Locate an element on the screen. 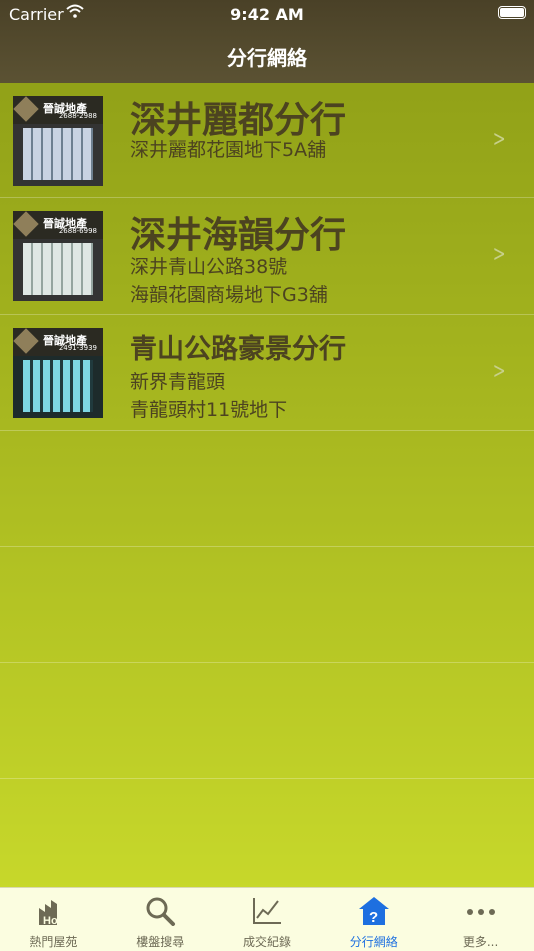 The width and height of the screenshot is (534, 951). tab-label: 分行網絡 is located at coordinates (373, 942).